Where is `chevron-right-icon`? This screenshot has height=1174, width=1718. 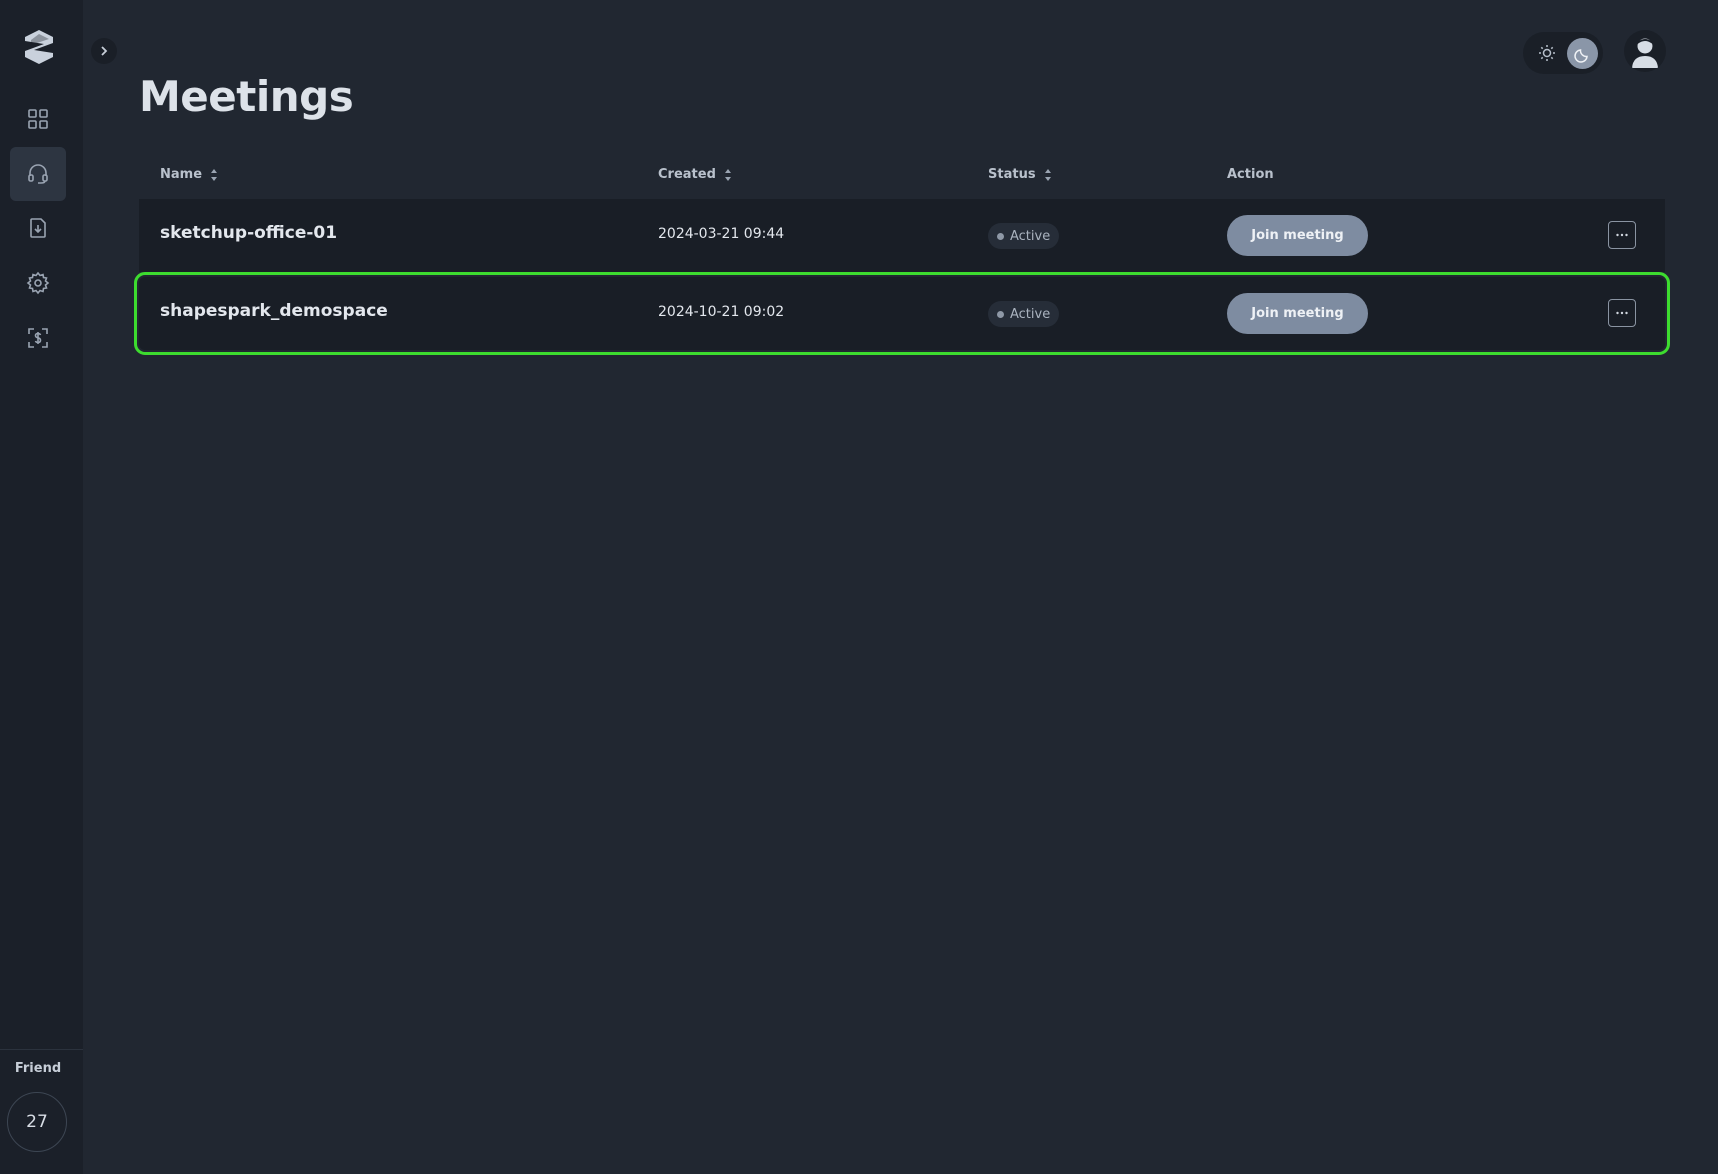 chevron-right-icon is located at coordinates (104, 51).